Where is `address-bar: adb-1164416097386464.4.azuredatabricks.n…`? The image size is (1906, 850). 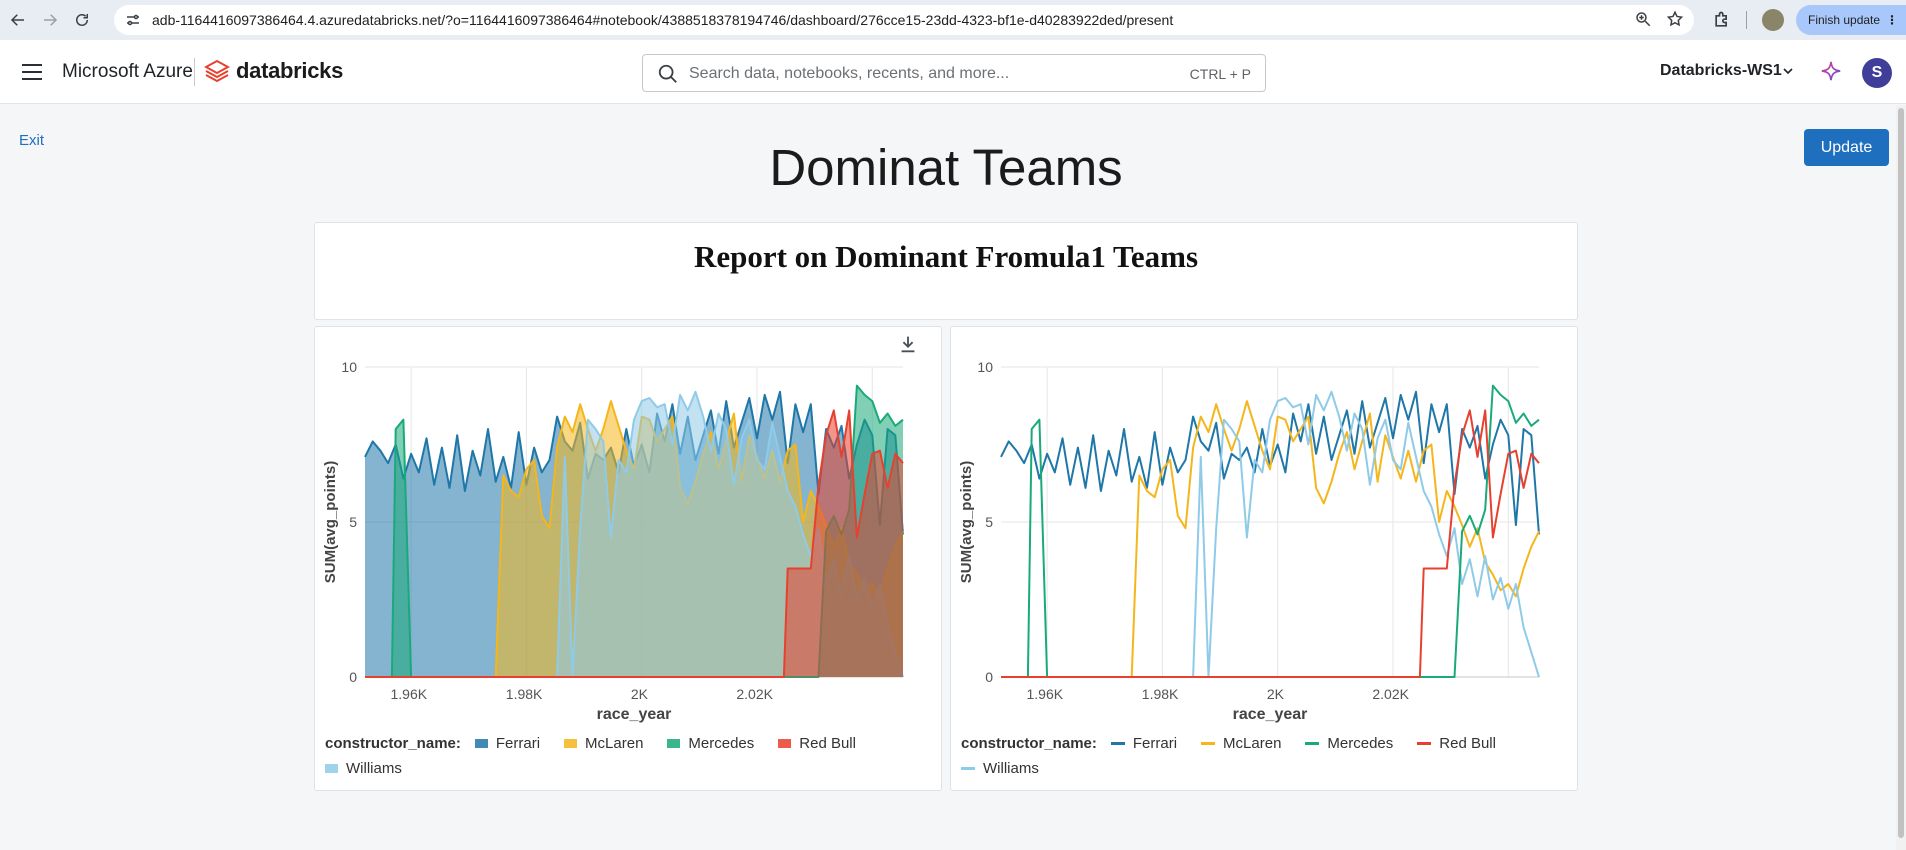 address-bar: adb-1164416097386464.4.azuredatabricks.n… is located at coordinates (904, 20).